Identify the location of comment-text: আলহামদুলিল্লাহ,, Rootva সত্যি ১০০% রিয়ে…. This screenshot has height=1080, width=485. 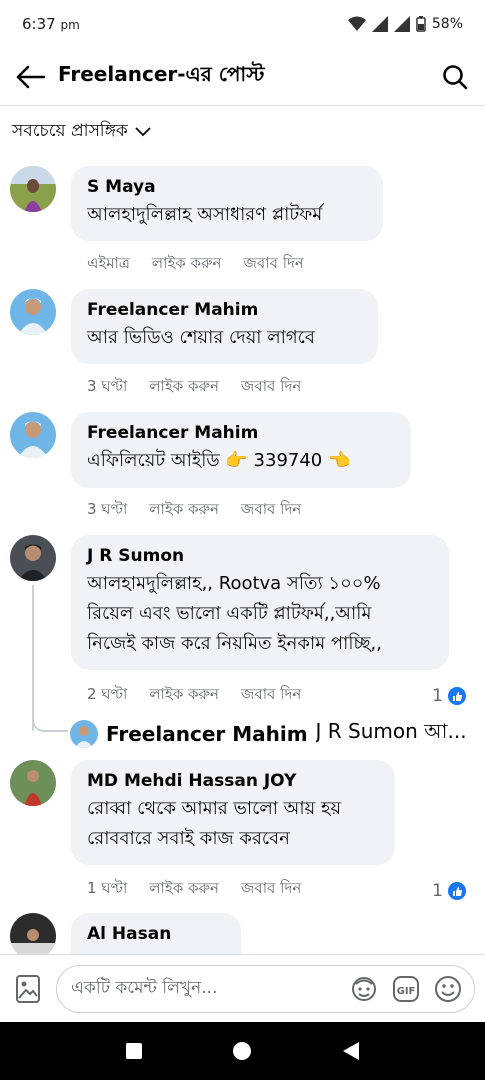
(234, 613).